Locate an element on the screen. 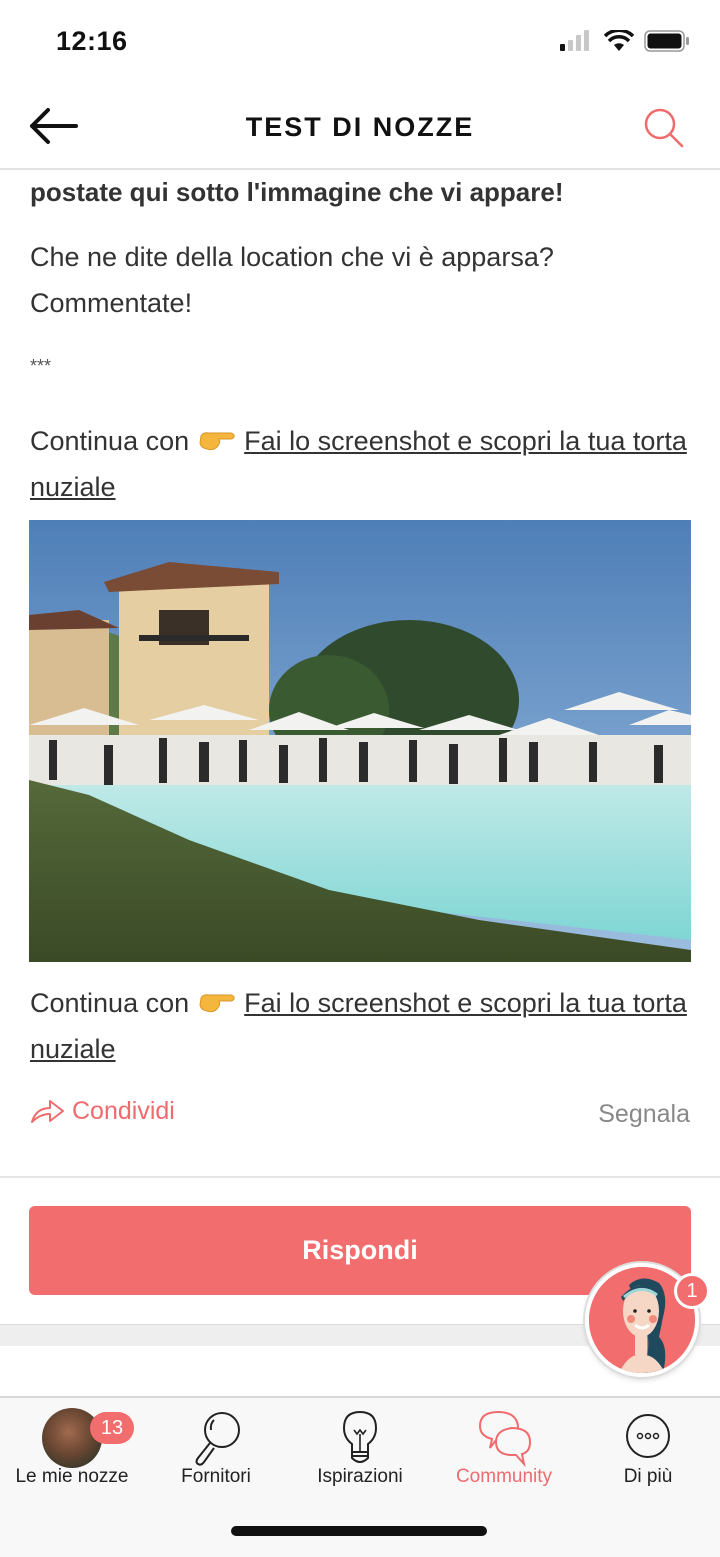  post-question-line2: Commentate! is located at coordinates (111, 303).